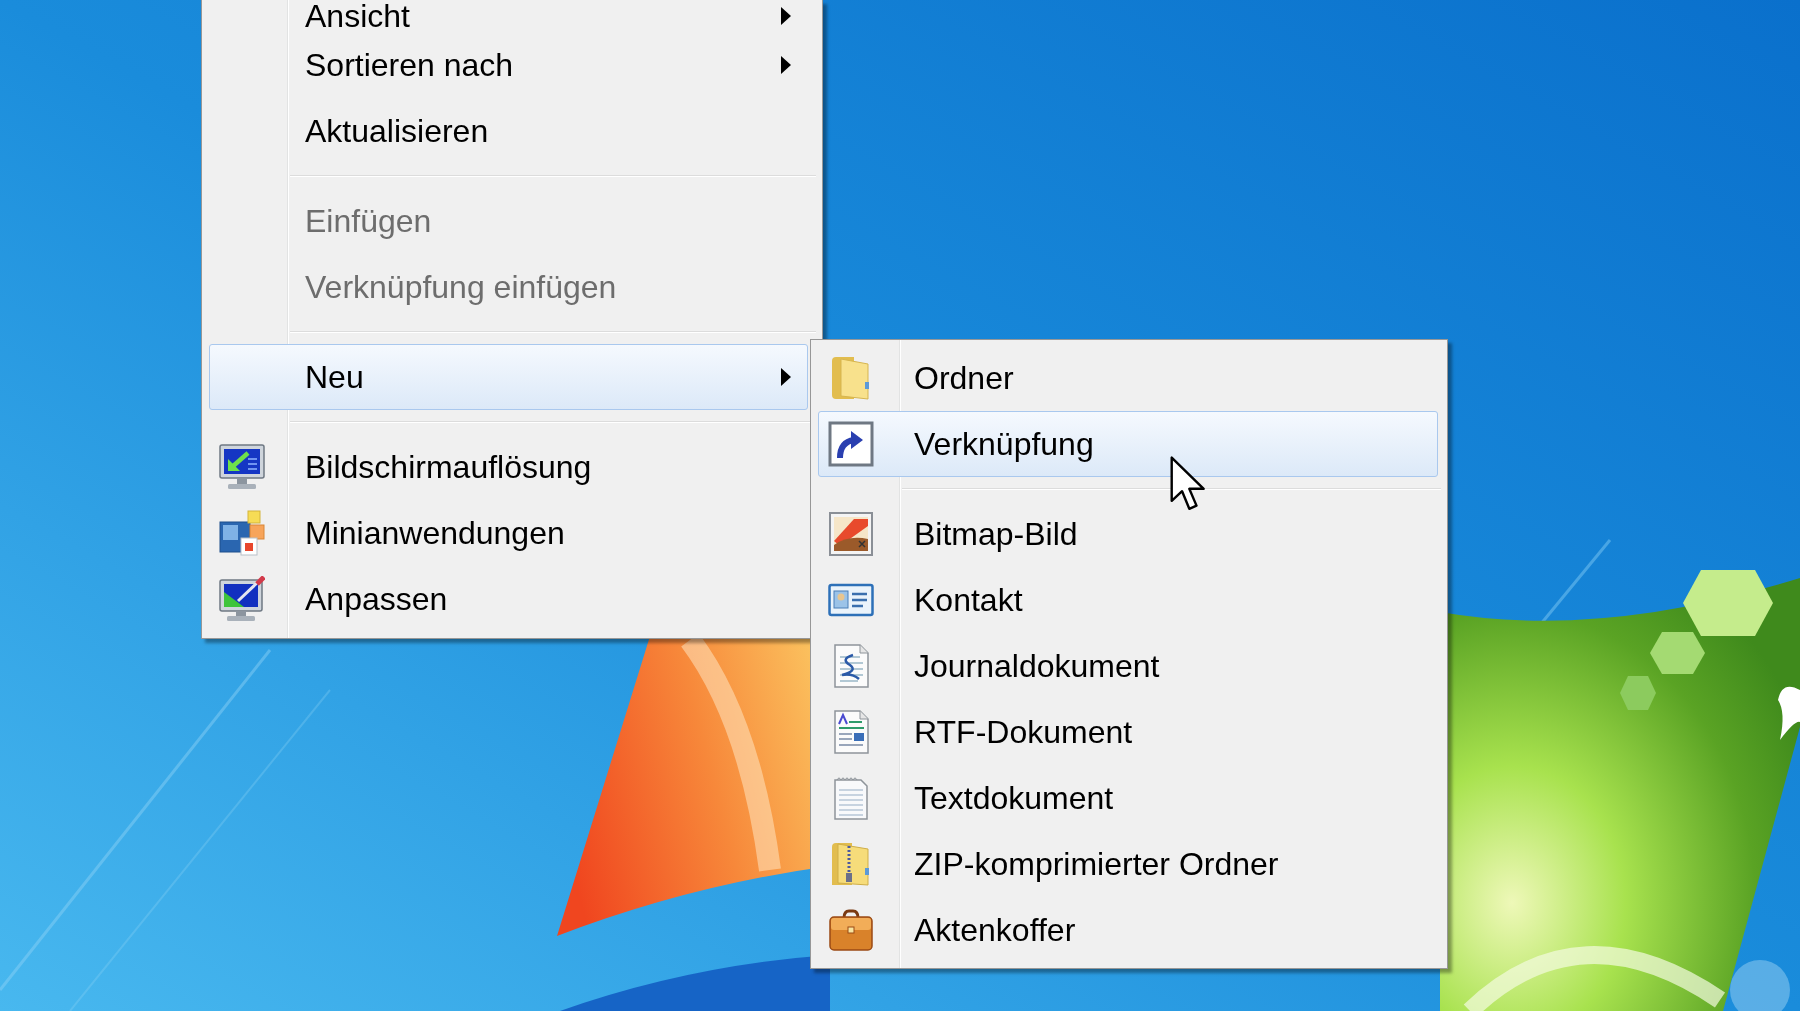 The width and height of the screenshot is (1800, 1011). Describe the element at coordinates (508, 131) in the screenshot. I see `menu-item: Aktualisieren` at that location.